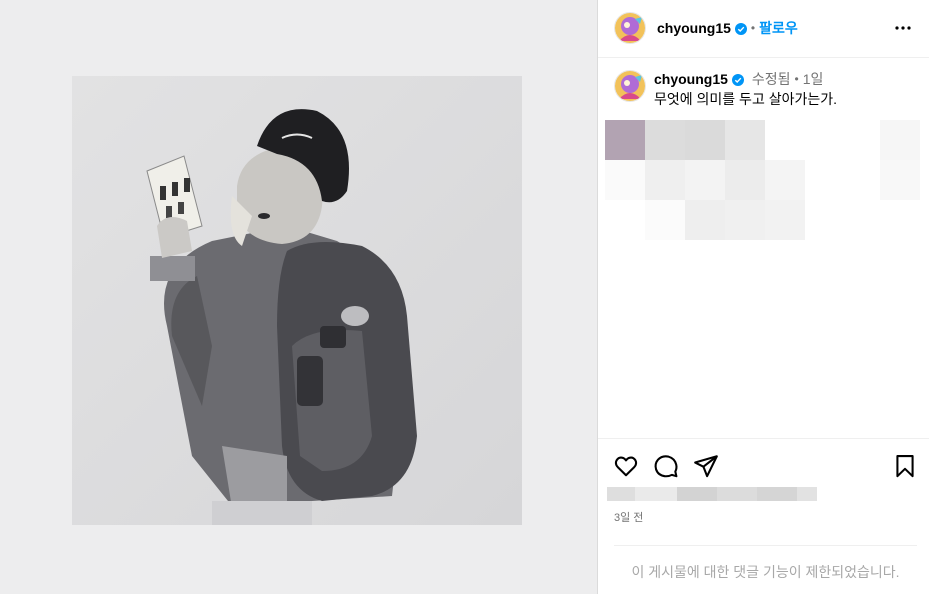 Image resolution: width=929 pixels, height=598 pixels. I want to click on comments-disabled-notice: 이 게시물에 대한 댓글 기능이 제한되었습니다., so click(765, 570).